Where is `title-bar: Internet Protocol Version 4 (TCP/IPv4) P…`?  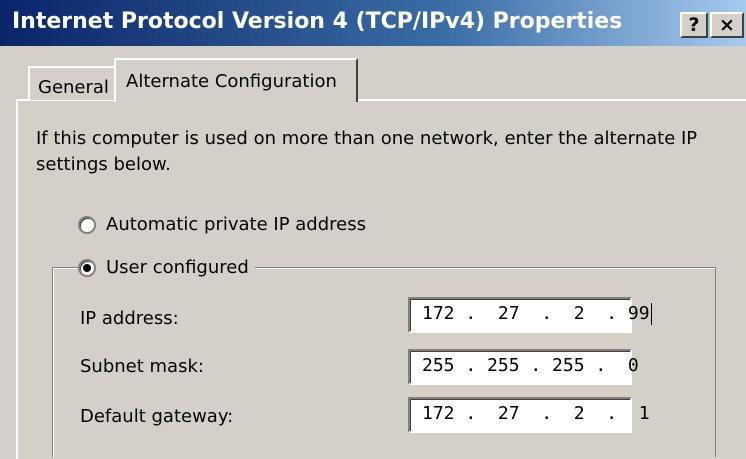
title-bar: Internet Protocol Version 4 (TCP/IPv4) P… is located at coordinates (373, 23).